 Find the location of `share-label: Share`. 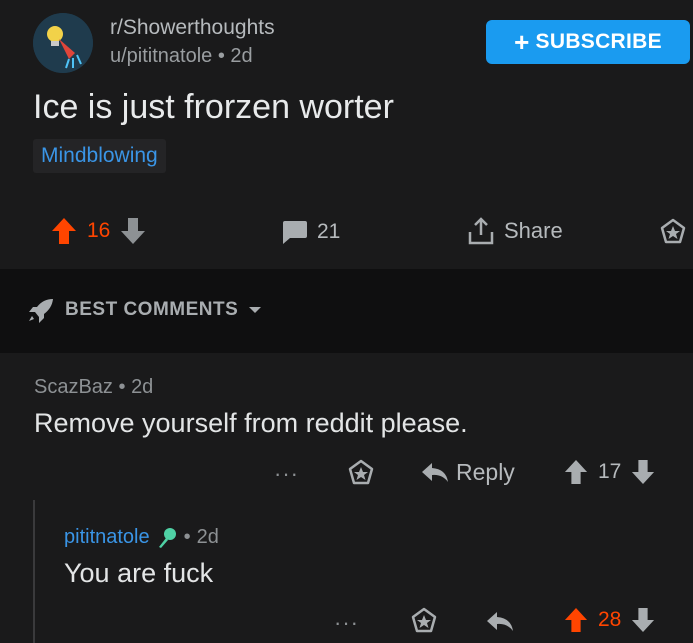

share-label: Share is located at coordinates (533, 230).